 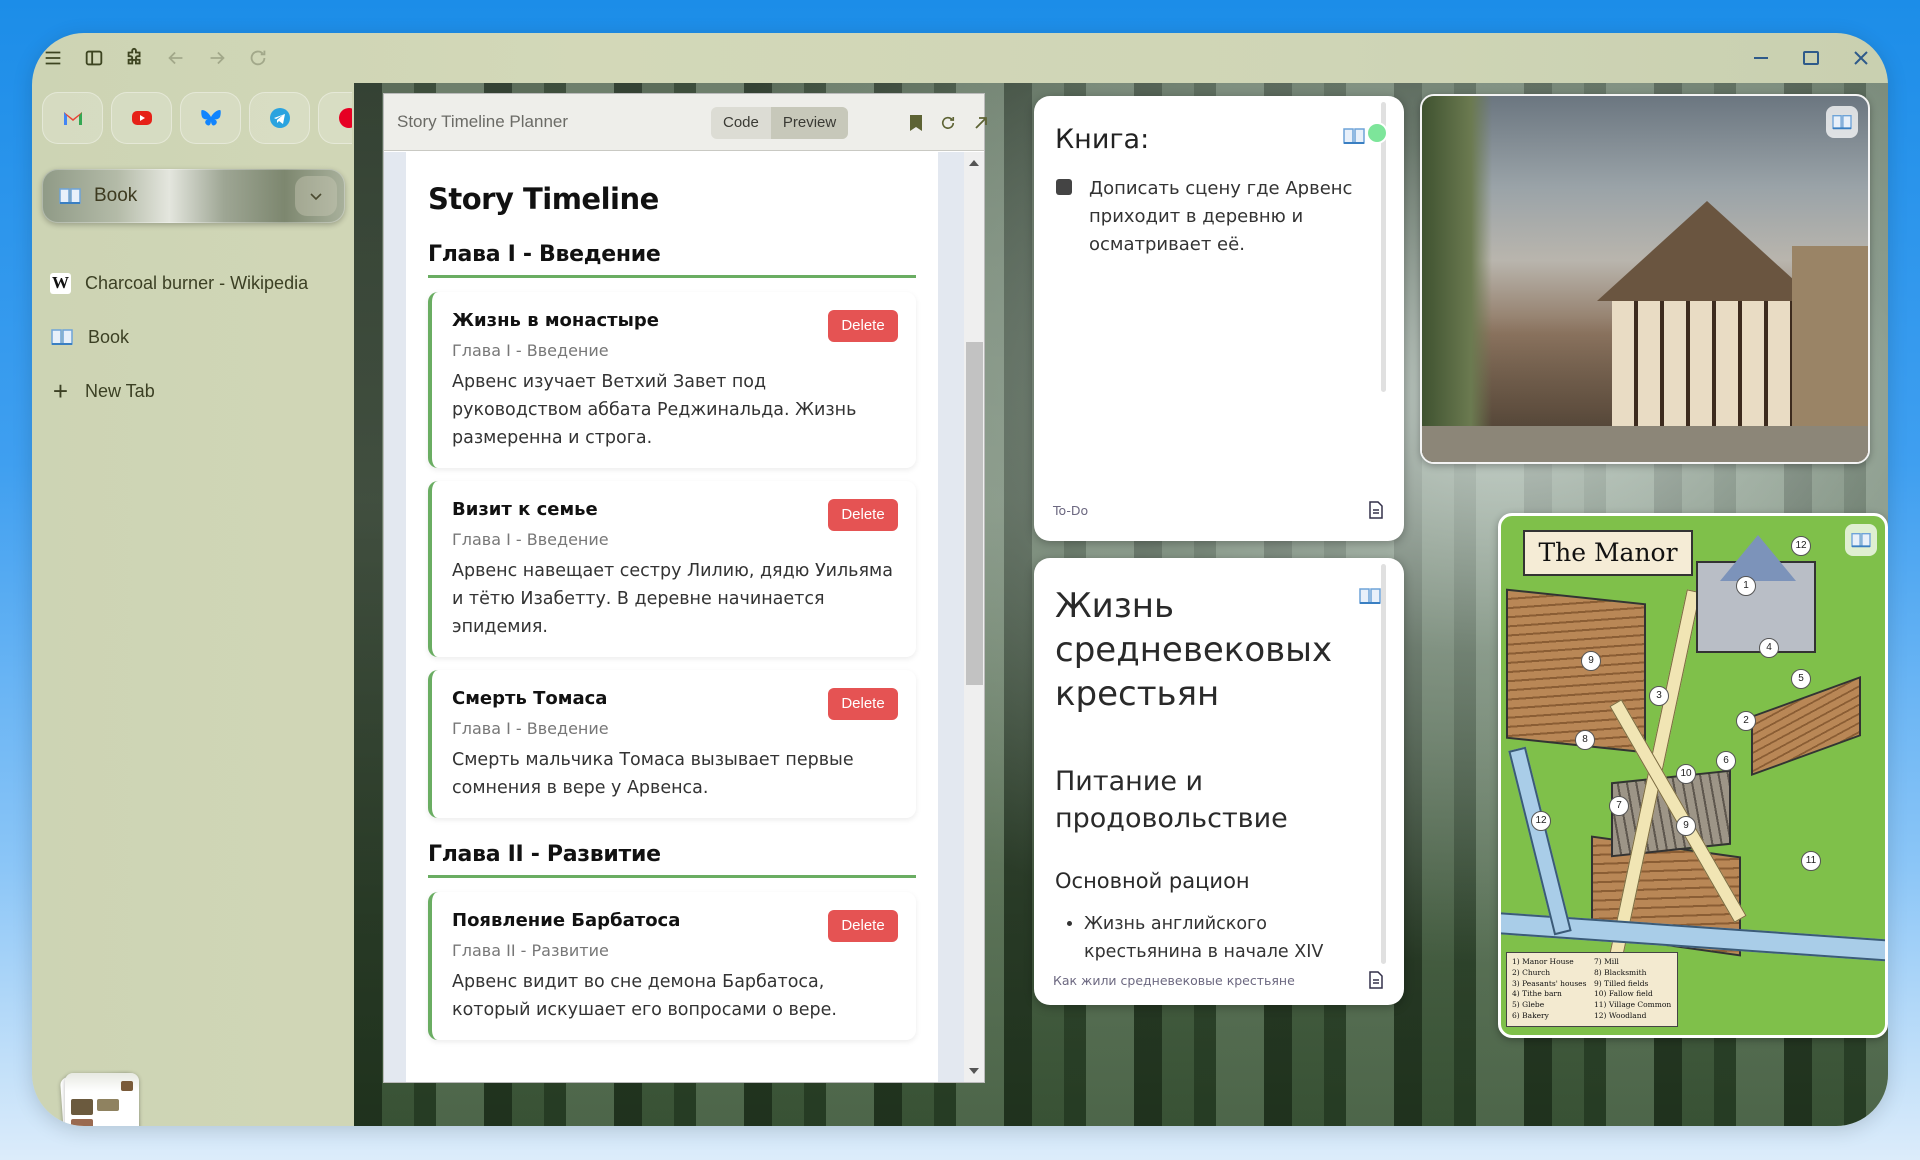 I want to click on todo-checkbox, so click(x=1064, y=187).